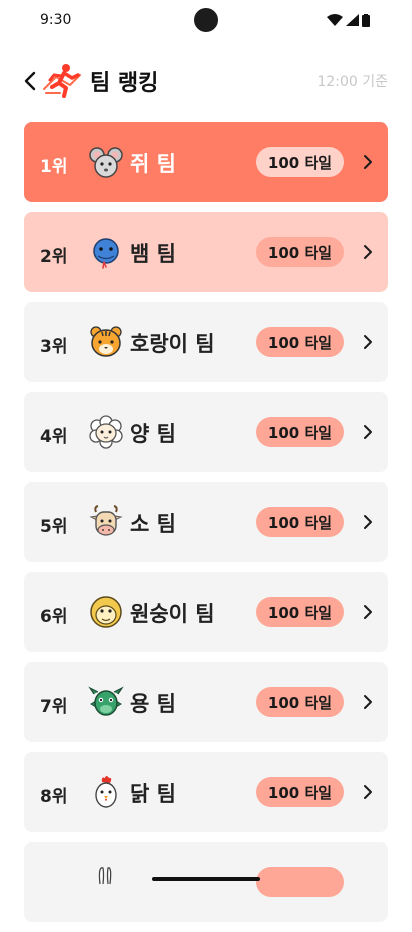  Describe the element at coordinates (335, 20) in the screenshot. I see `wifi-icon` at that location.